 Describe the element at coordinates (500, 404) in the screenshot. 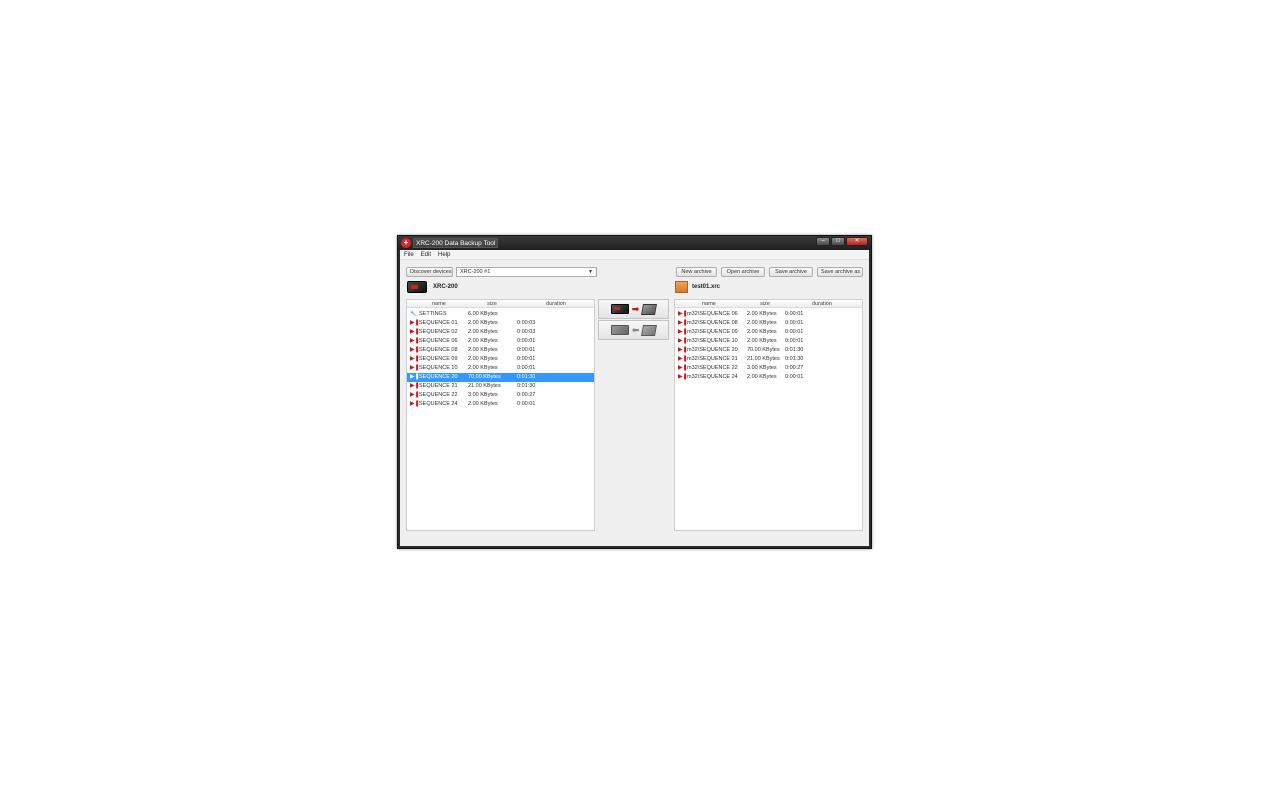

I see `table-row: ▶❚ SEQUENCE 24 2.00 KBytes 0:00:01` at that location.